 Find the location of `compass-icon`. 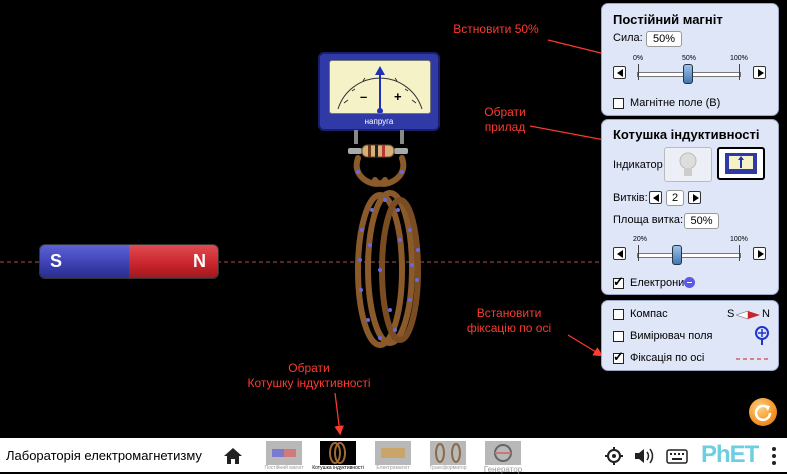

compass-icon is located at coordinates (748, 315).